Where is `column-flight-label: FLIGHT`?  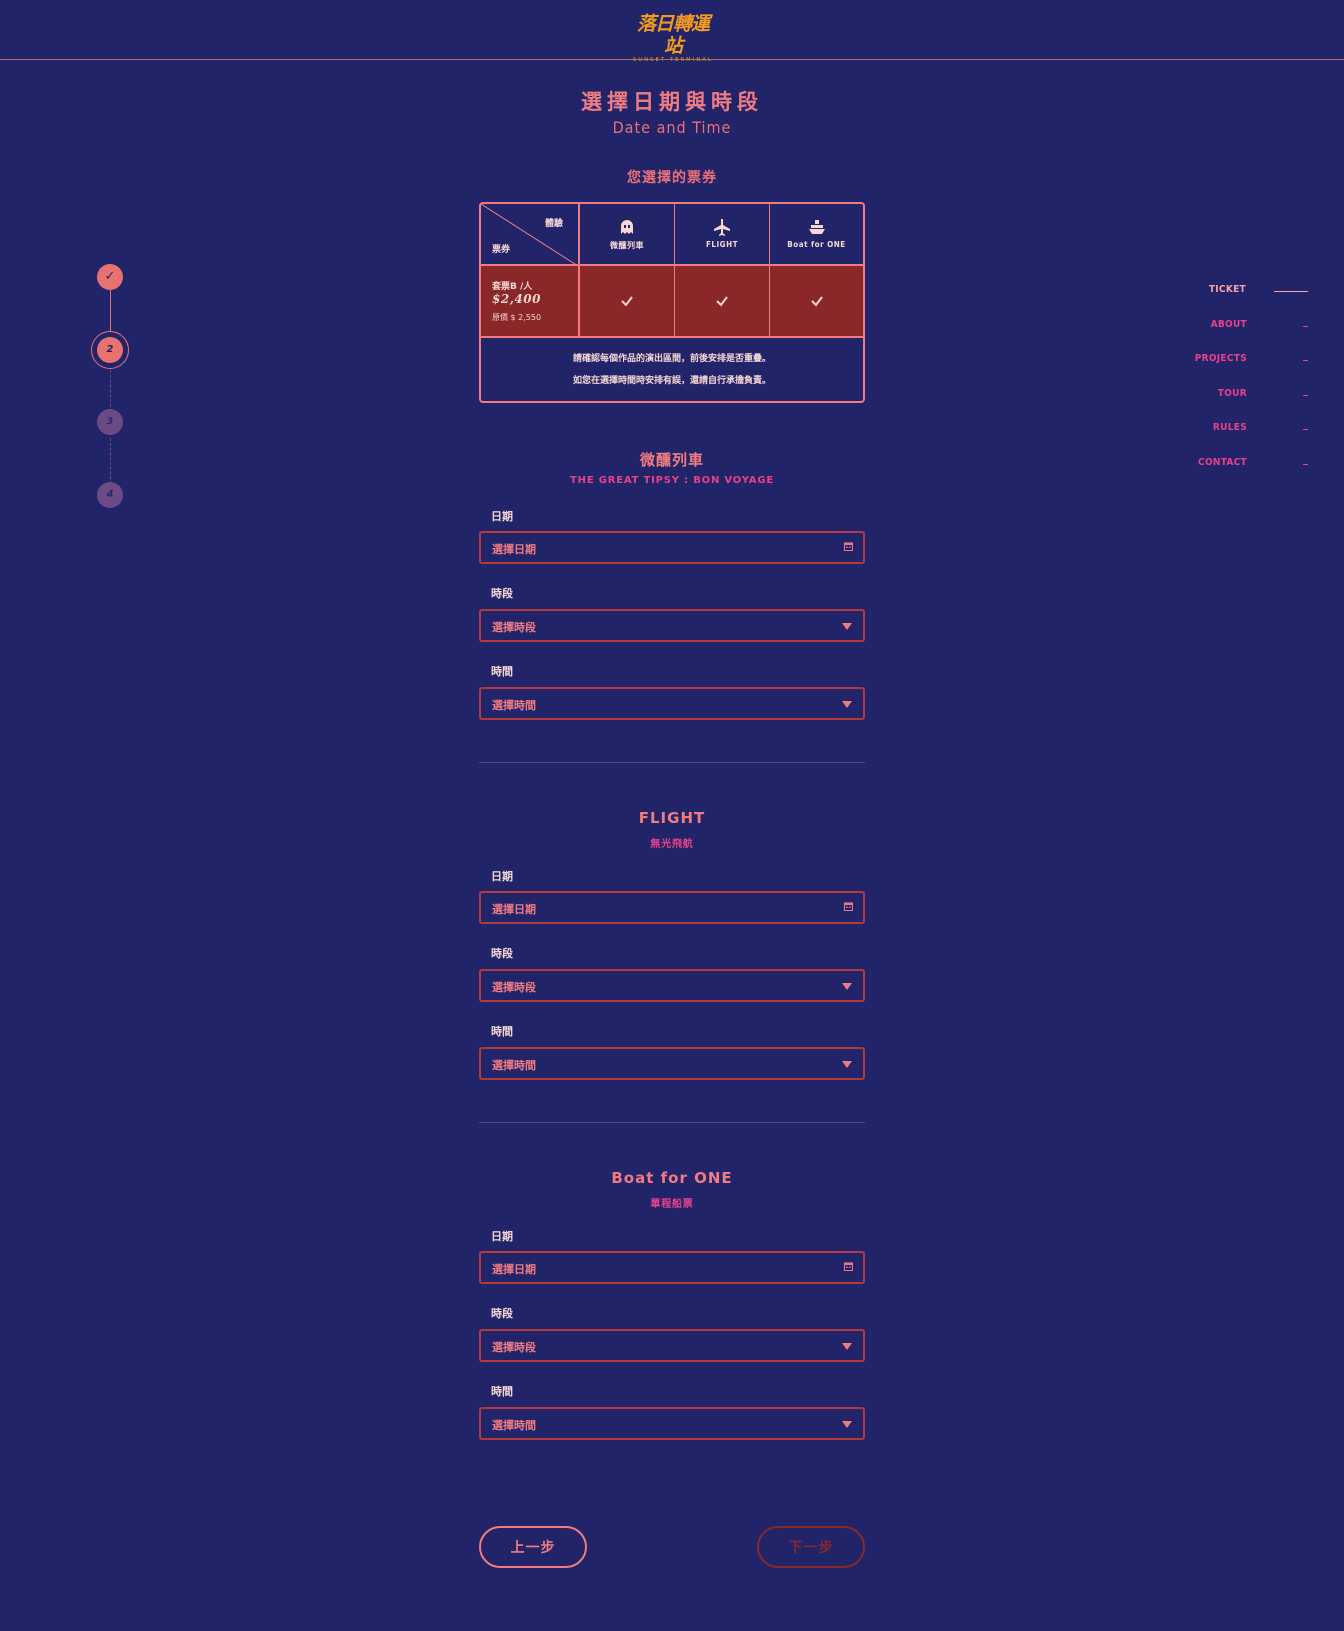 column-flight-label: FLIGHT is located at coordinates (722, 244).